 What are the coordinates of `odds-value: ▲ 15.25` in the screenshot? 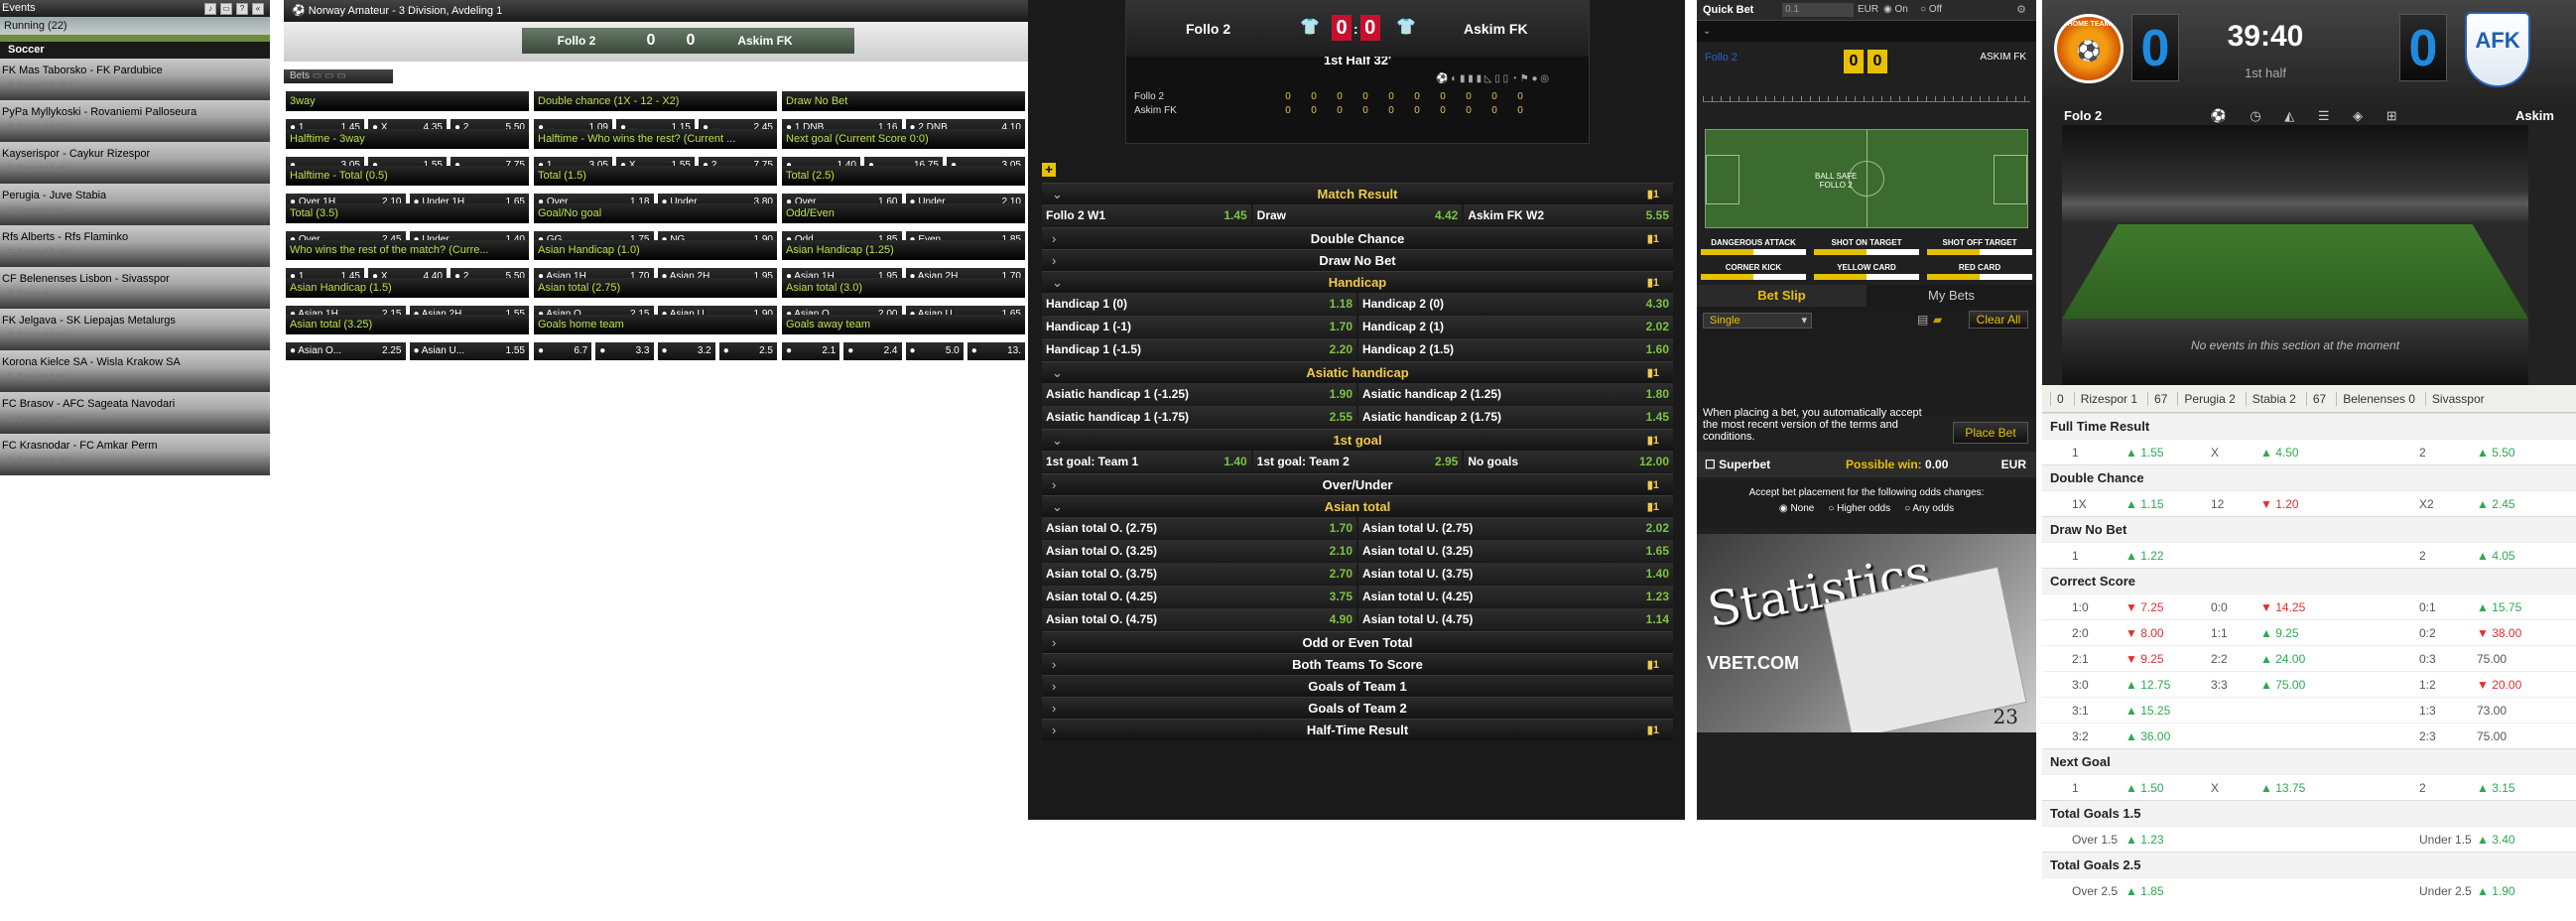 It's located at (2148, 711).